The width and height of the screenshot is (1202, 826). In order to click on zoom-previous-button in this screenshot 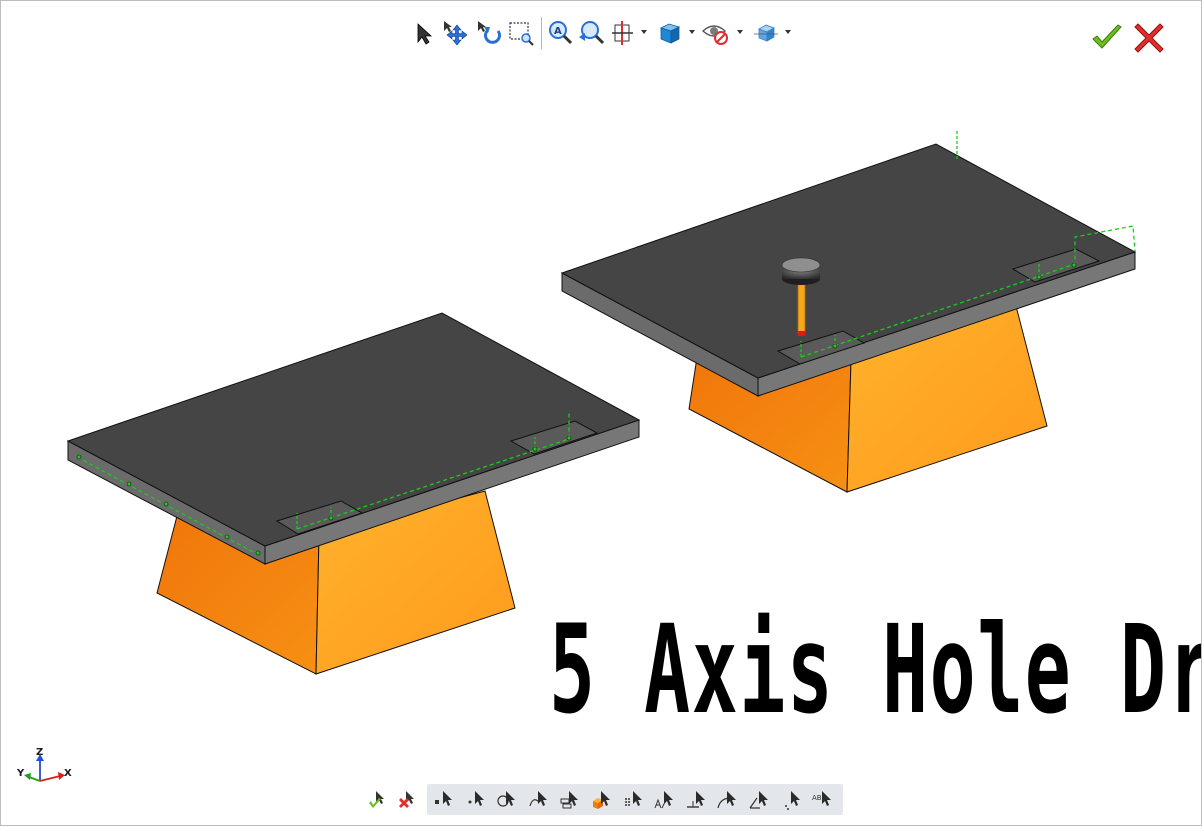, I will do `click(592, 33)`.